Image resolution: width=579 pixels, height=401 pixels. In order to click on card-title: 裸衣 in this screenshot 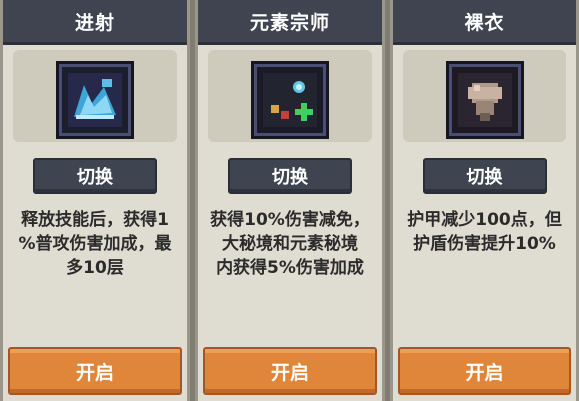, I will do `click(484, 22)`.